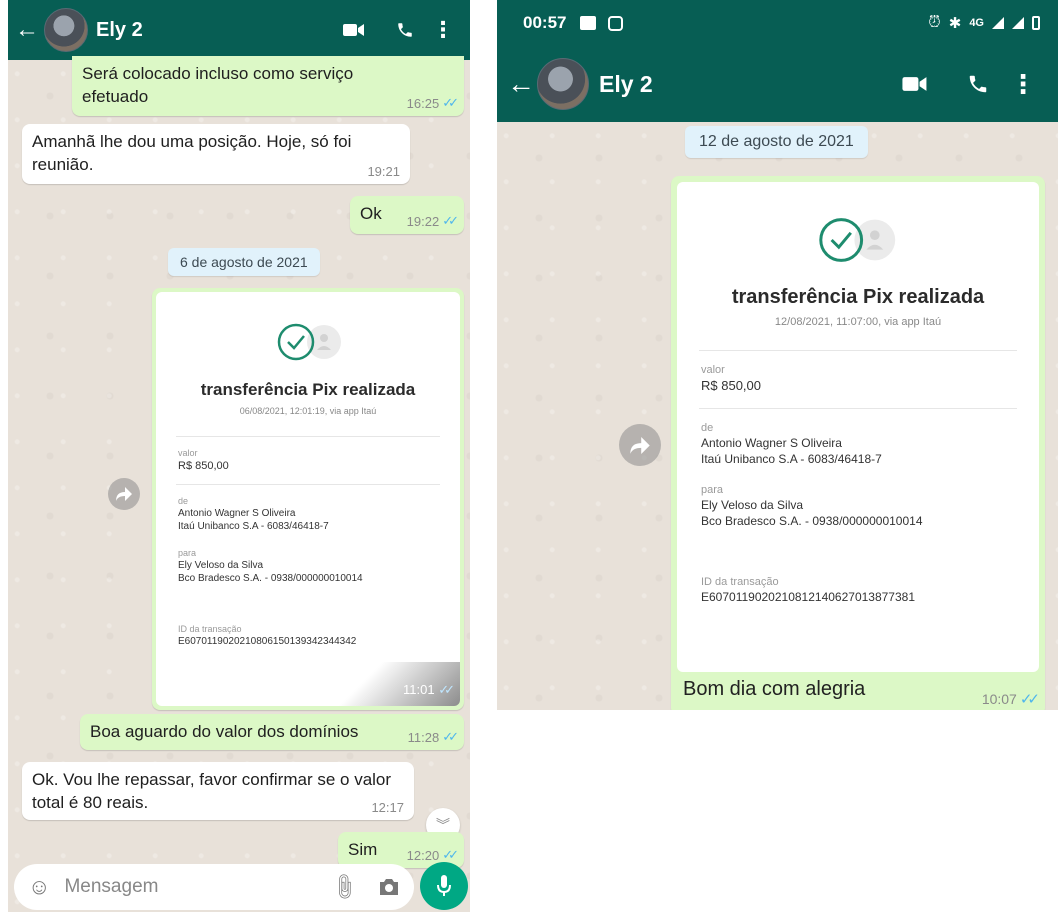 This screenshot has width=1060, height=912. Describe the element at coordinates (1036, 23) in the screenshot. I see `battery-icon` at that location.